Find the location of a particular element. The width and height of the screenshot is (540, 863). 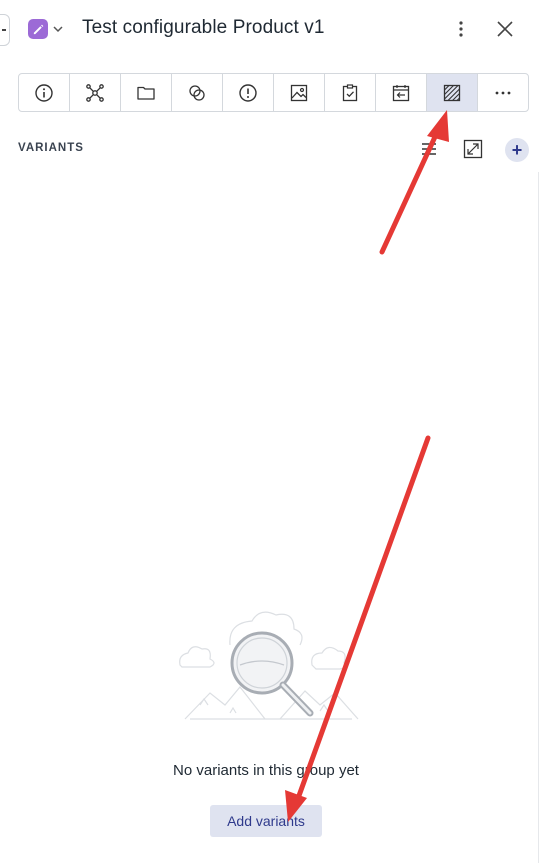

list-view-icon is located at coordinates (429, 149).